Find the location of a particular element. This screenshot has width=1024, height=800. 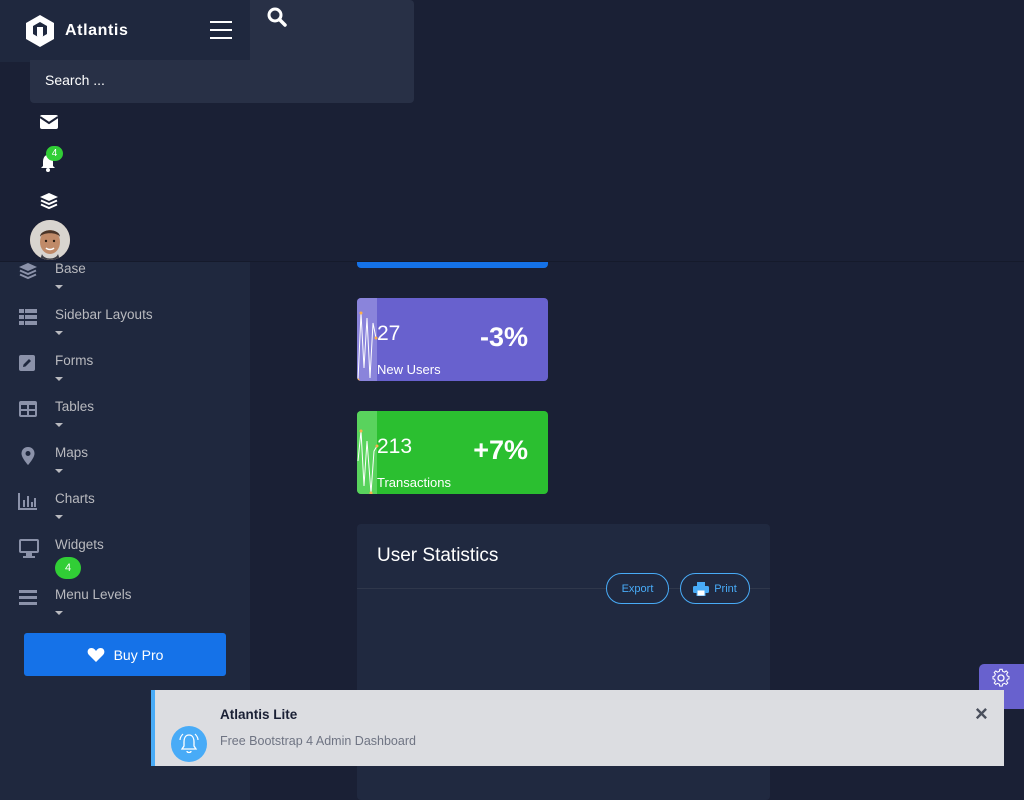

sidebar-item-label: Menu Levels is located at coordinates (93, 594).